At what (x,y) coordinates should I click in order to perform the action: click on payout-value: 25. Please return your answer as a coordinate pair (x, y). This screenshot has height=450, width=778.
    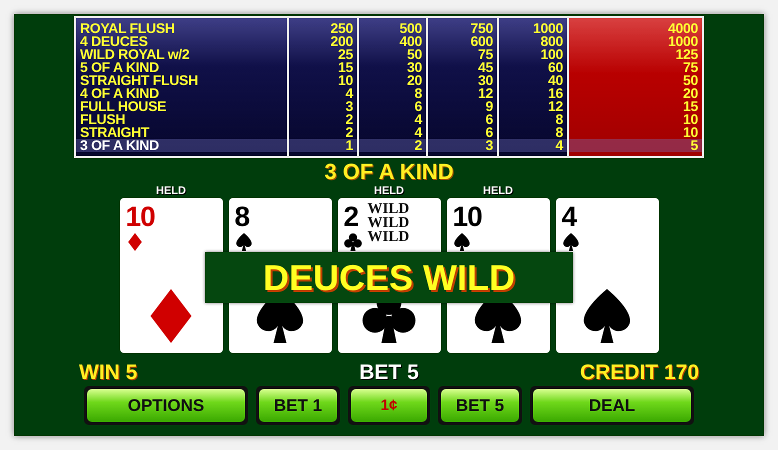
    Looking at the image, I should click on (346, 54).